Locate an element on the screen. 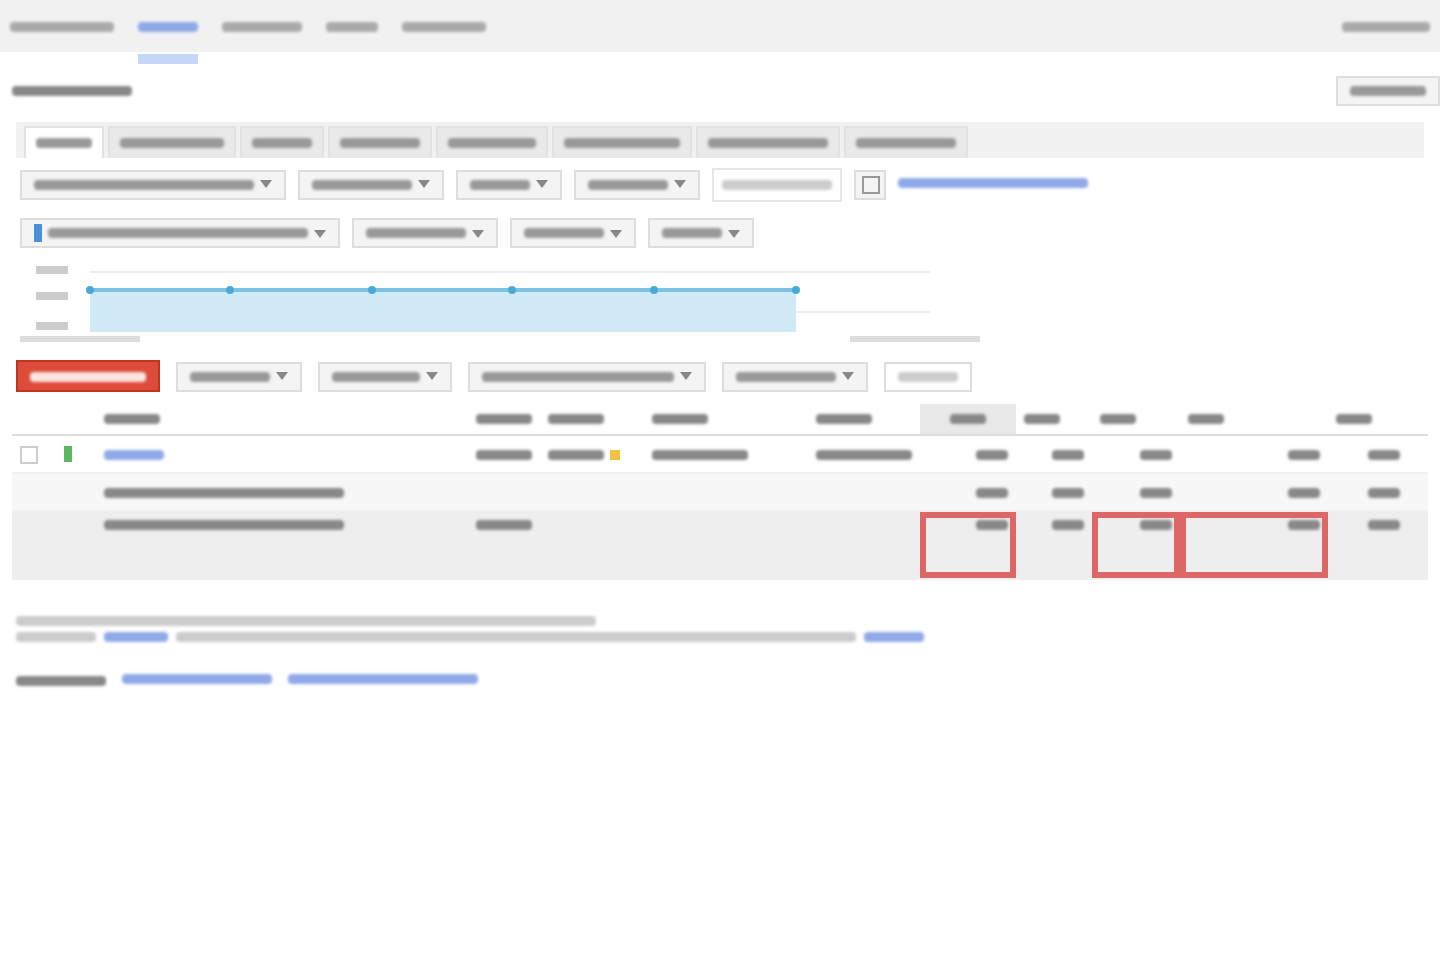 The width and height of the screenshot is (1440, 960). date-field is located at coordinates (777, 184).